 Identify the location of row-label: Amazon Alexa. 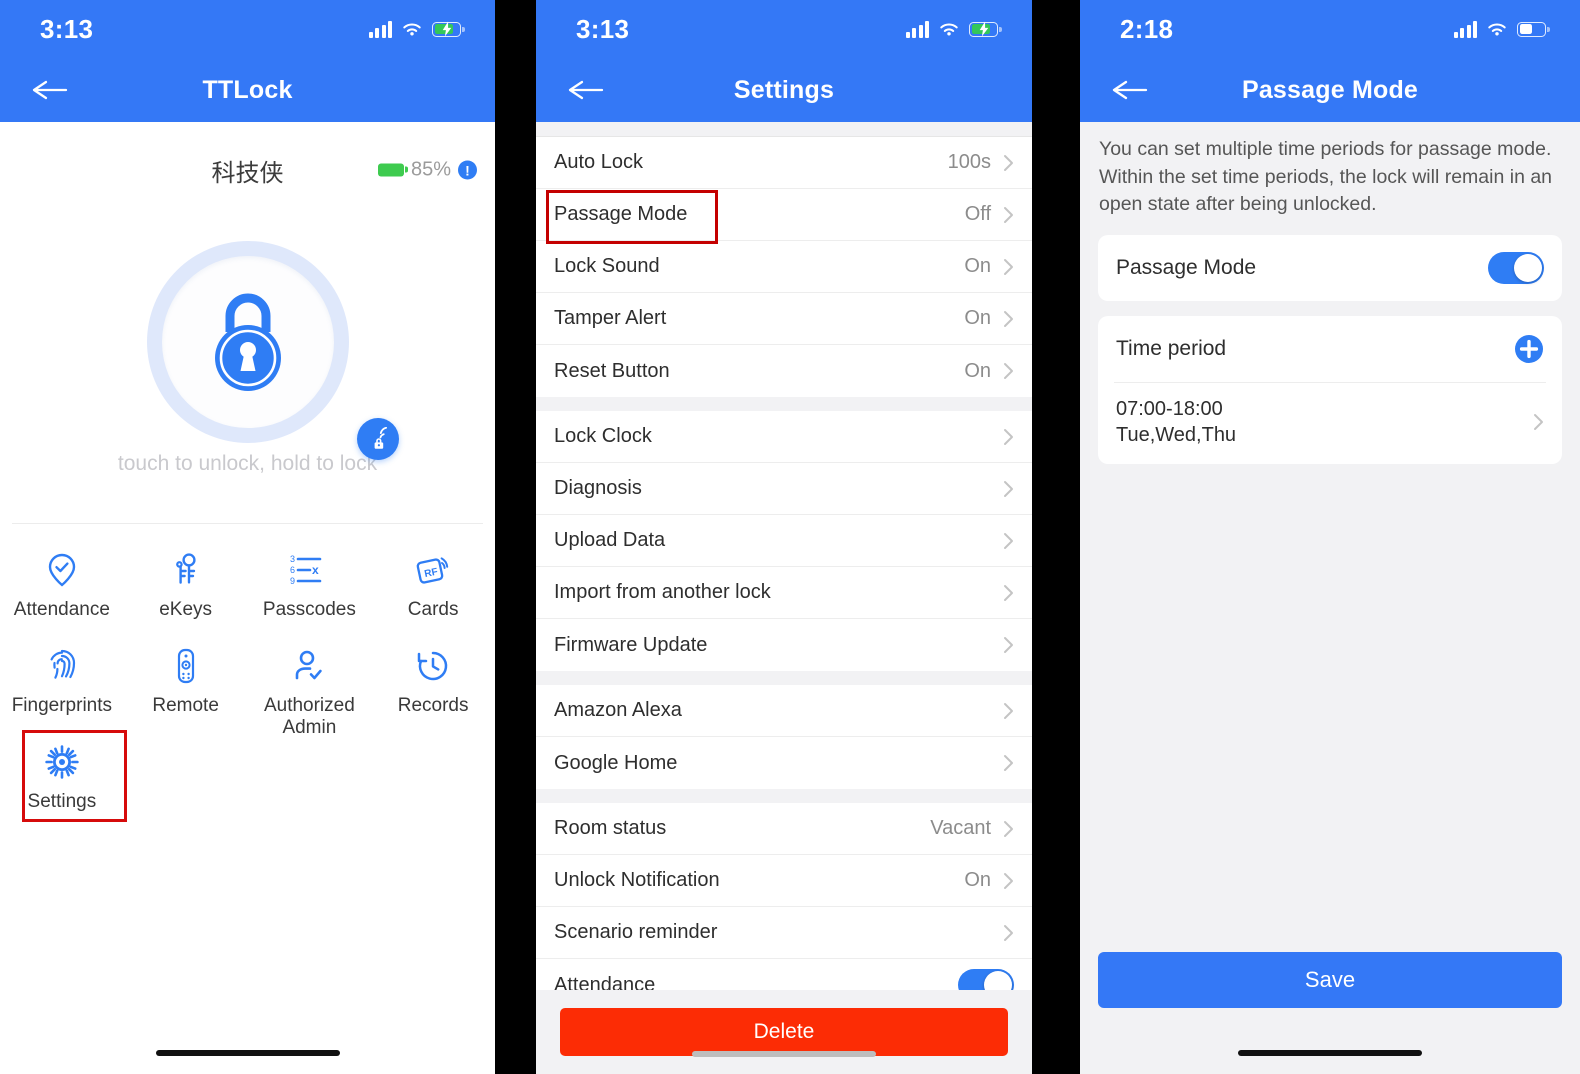
(618, 710).